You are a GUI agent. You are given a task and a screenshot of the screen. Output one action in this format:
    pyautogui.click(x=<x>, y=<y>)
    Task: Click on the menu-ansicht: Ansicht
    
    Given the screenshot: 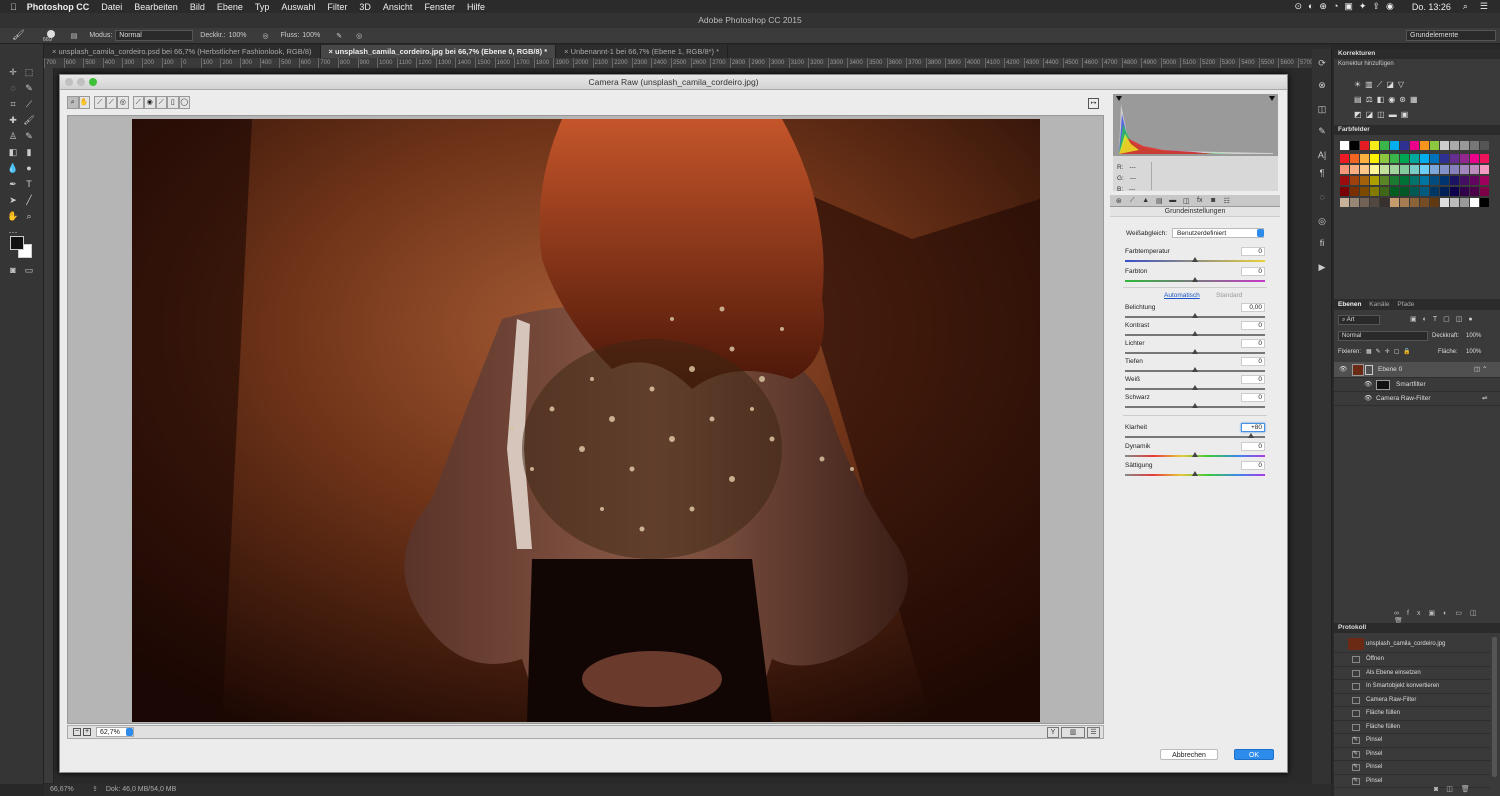 What is the action you would take?
    pyautogui.click(x=398, y=7)
    